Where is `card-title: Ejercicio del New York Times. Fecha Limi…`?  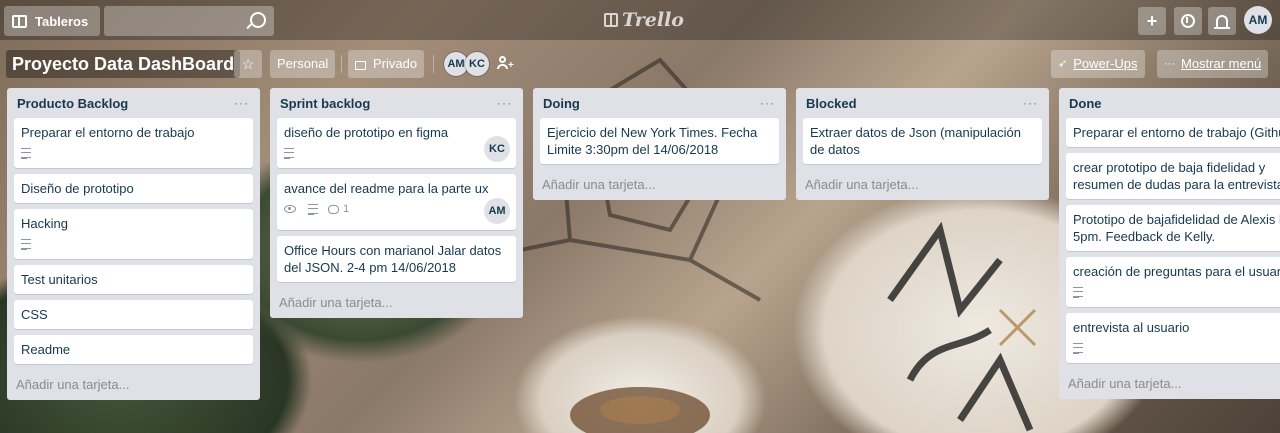
card-title: Ejercicio del New York Times. Fecha Limi… is located at coordinates (652, 141).